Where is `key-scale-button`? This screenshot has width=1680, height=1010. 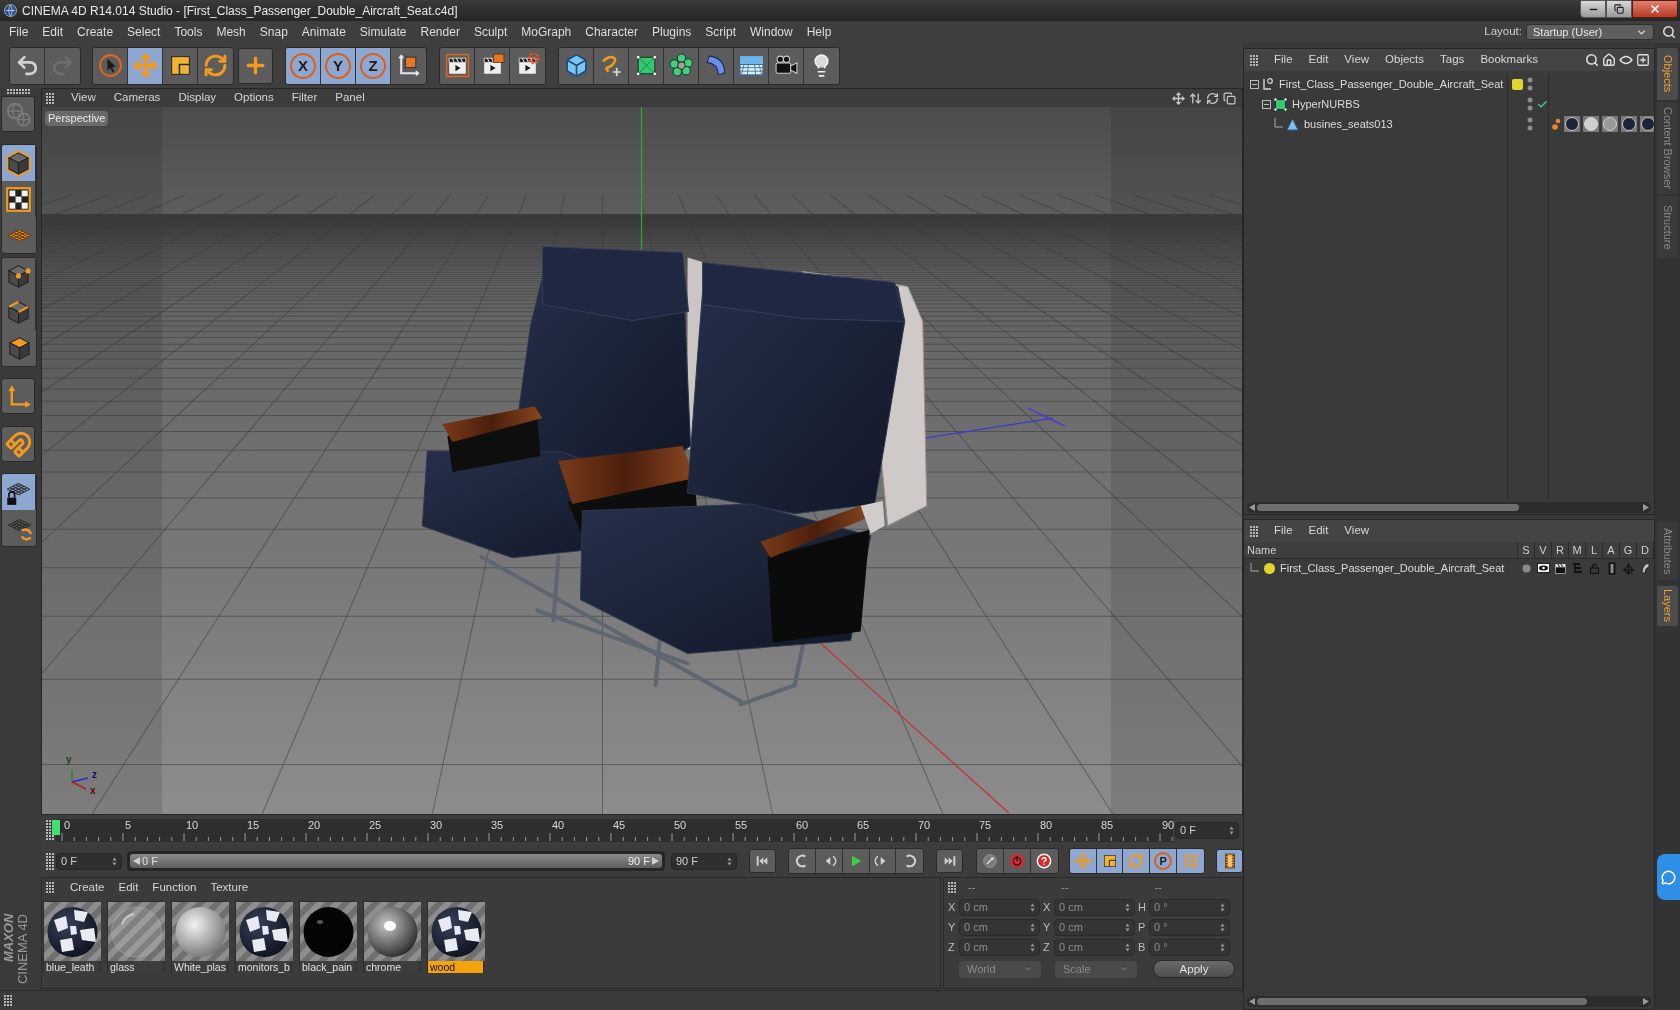 key-scale-button is located at coordinates (1110, 861).